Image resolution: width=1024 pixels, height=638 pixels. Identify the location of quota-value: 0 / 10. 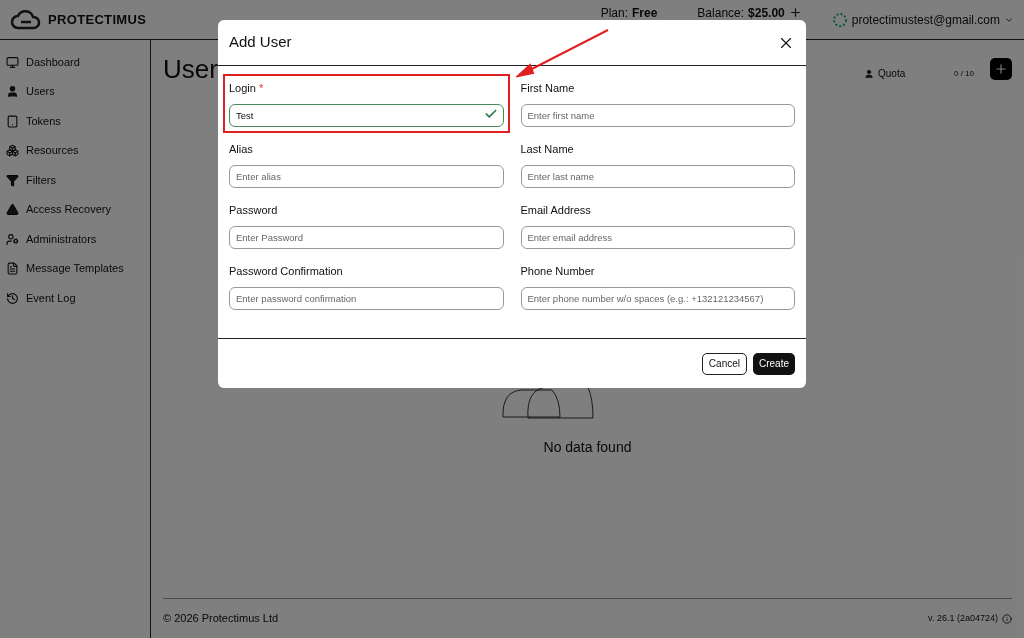
(964, 73).